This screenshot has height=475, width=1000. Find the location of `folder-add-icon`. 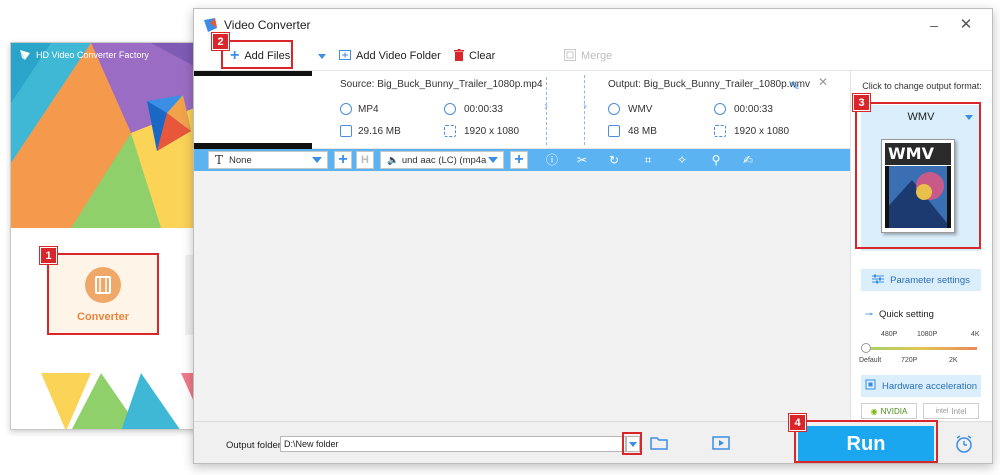

folder-add-icon is located at coordinates (345, 56).